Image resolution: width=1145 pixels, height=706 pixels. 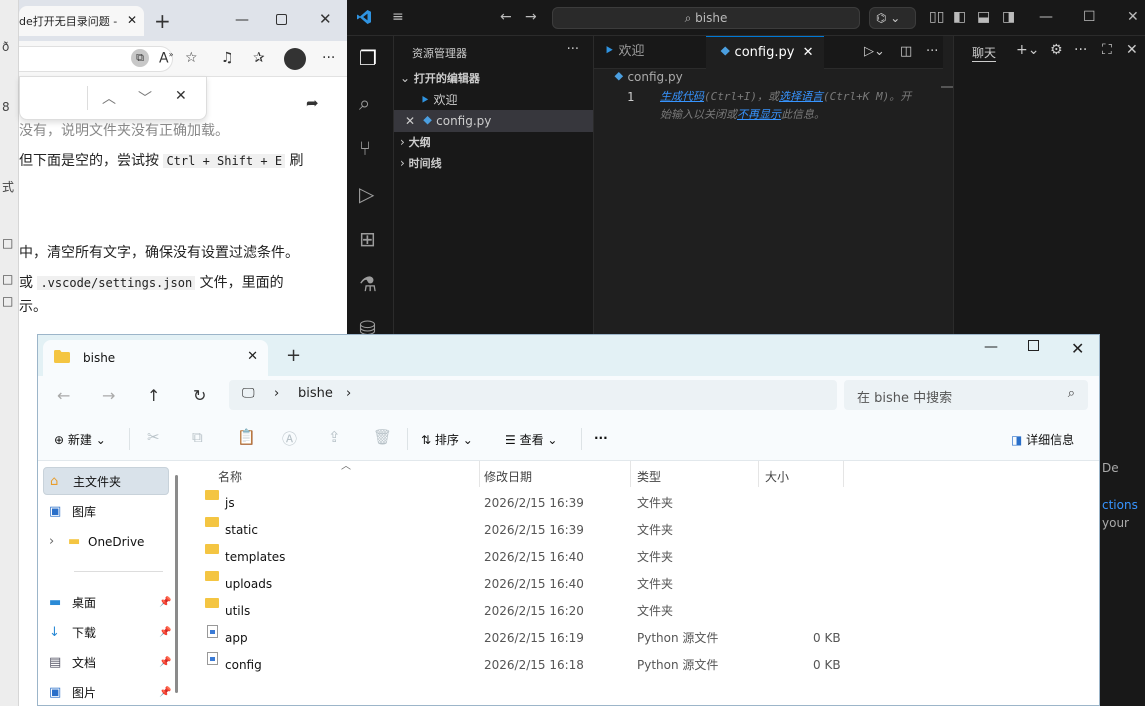 What do you see at coordinates (364, 103) in the screenshot?
I see `search-icon: ⌕` at bounding box center [364, 103].